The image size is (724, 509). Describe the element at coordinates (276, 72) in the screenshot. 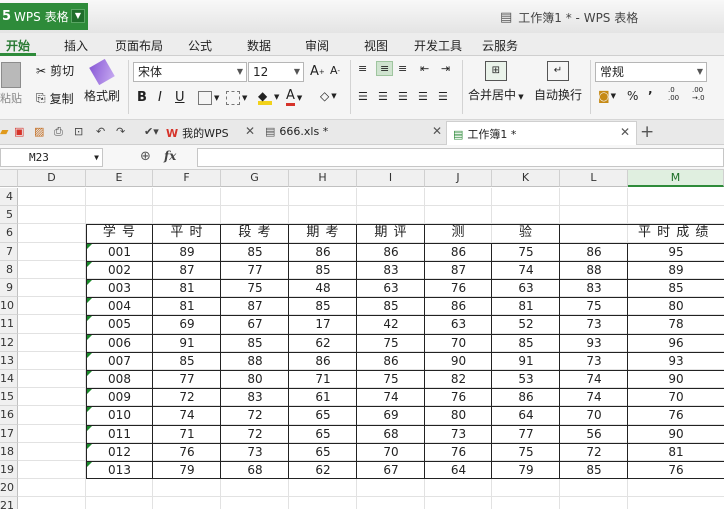

I see `font-size-select: 12 ▼` at that location.